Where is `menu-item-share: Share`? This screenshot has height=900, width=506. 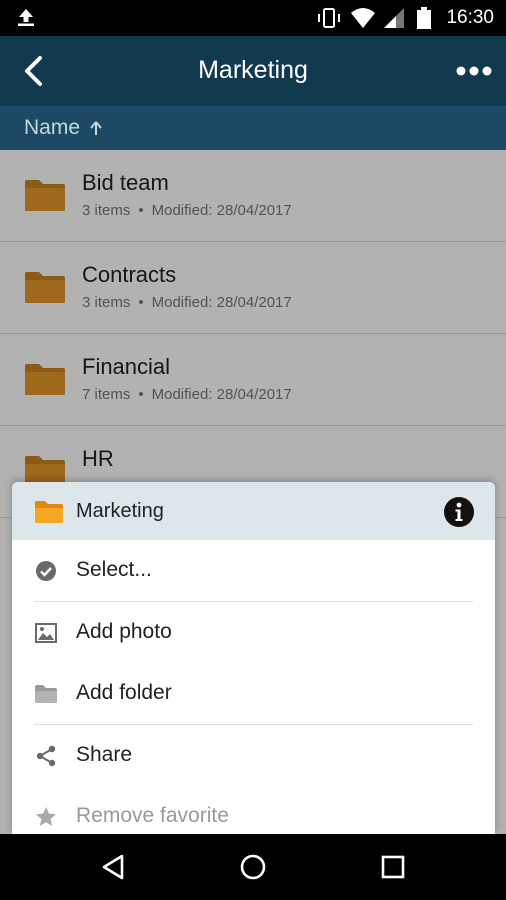
menu-item-share: Share is located at coordinates (253, 755).